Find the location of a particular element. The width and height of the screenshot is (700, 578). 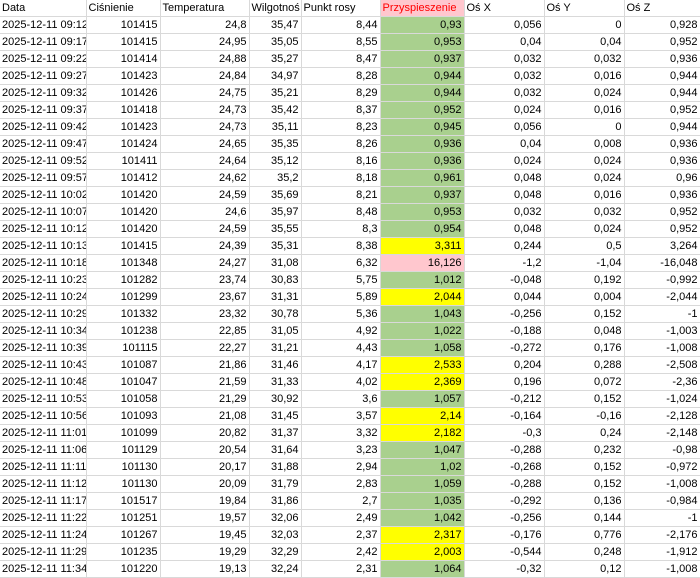

cell-temperatura: 20,54 is located at coordinates (205, 450).